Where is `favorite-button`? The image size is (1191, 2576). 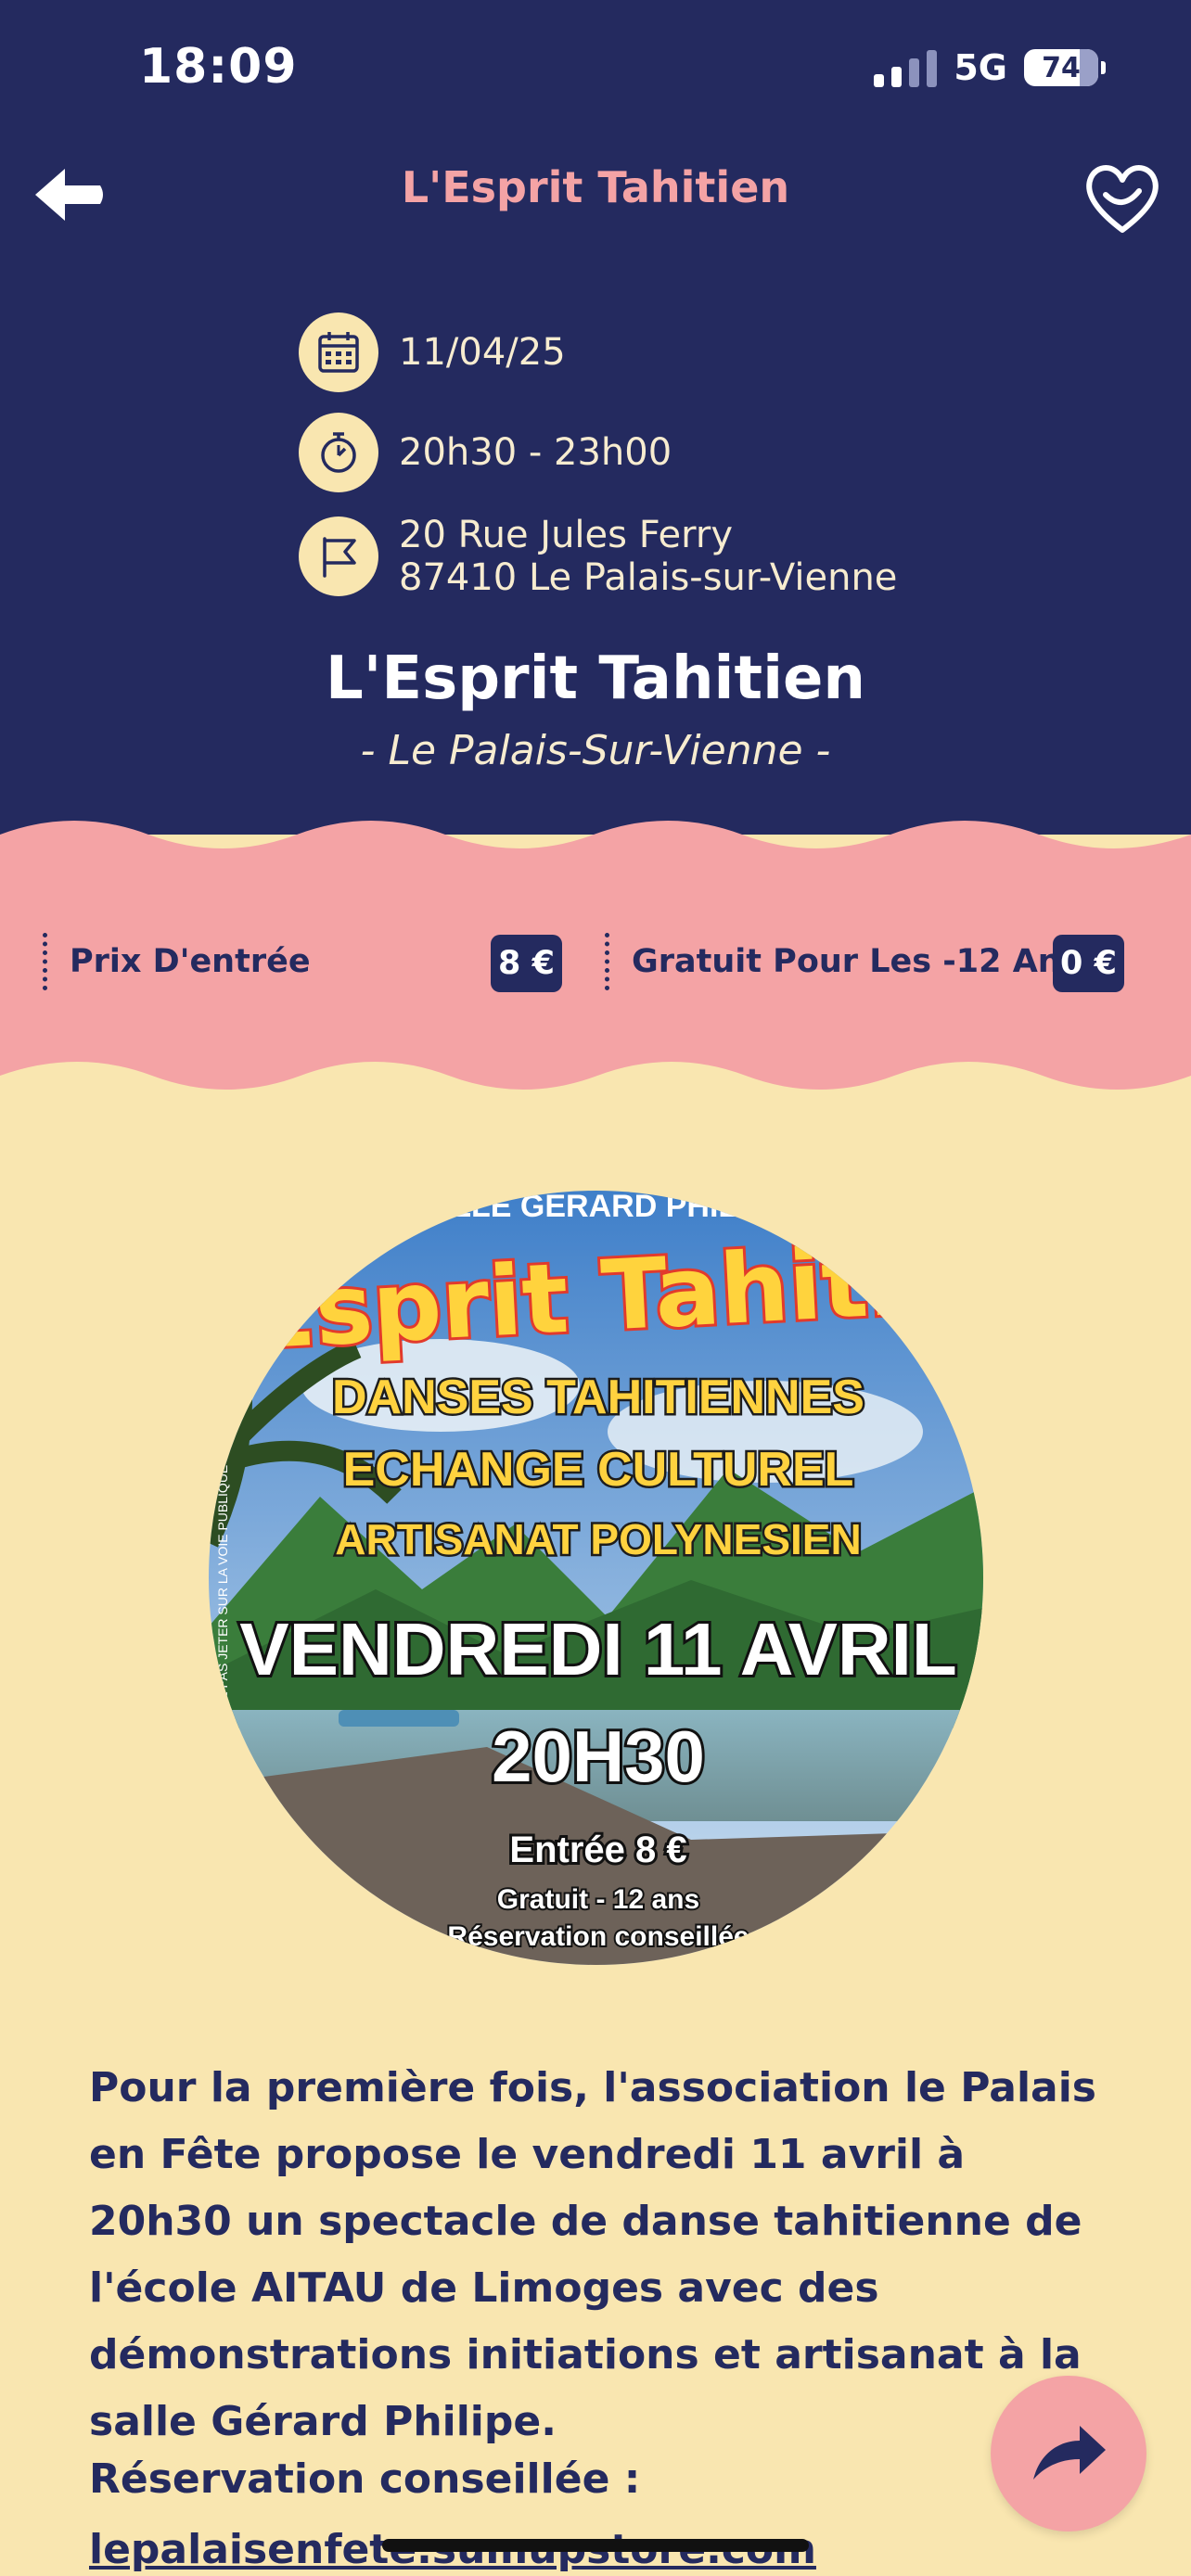 favorite-button is located at coordinates (1122, 198).